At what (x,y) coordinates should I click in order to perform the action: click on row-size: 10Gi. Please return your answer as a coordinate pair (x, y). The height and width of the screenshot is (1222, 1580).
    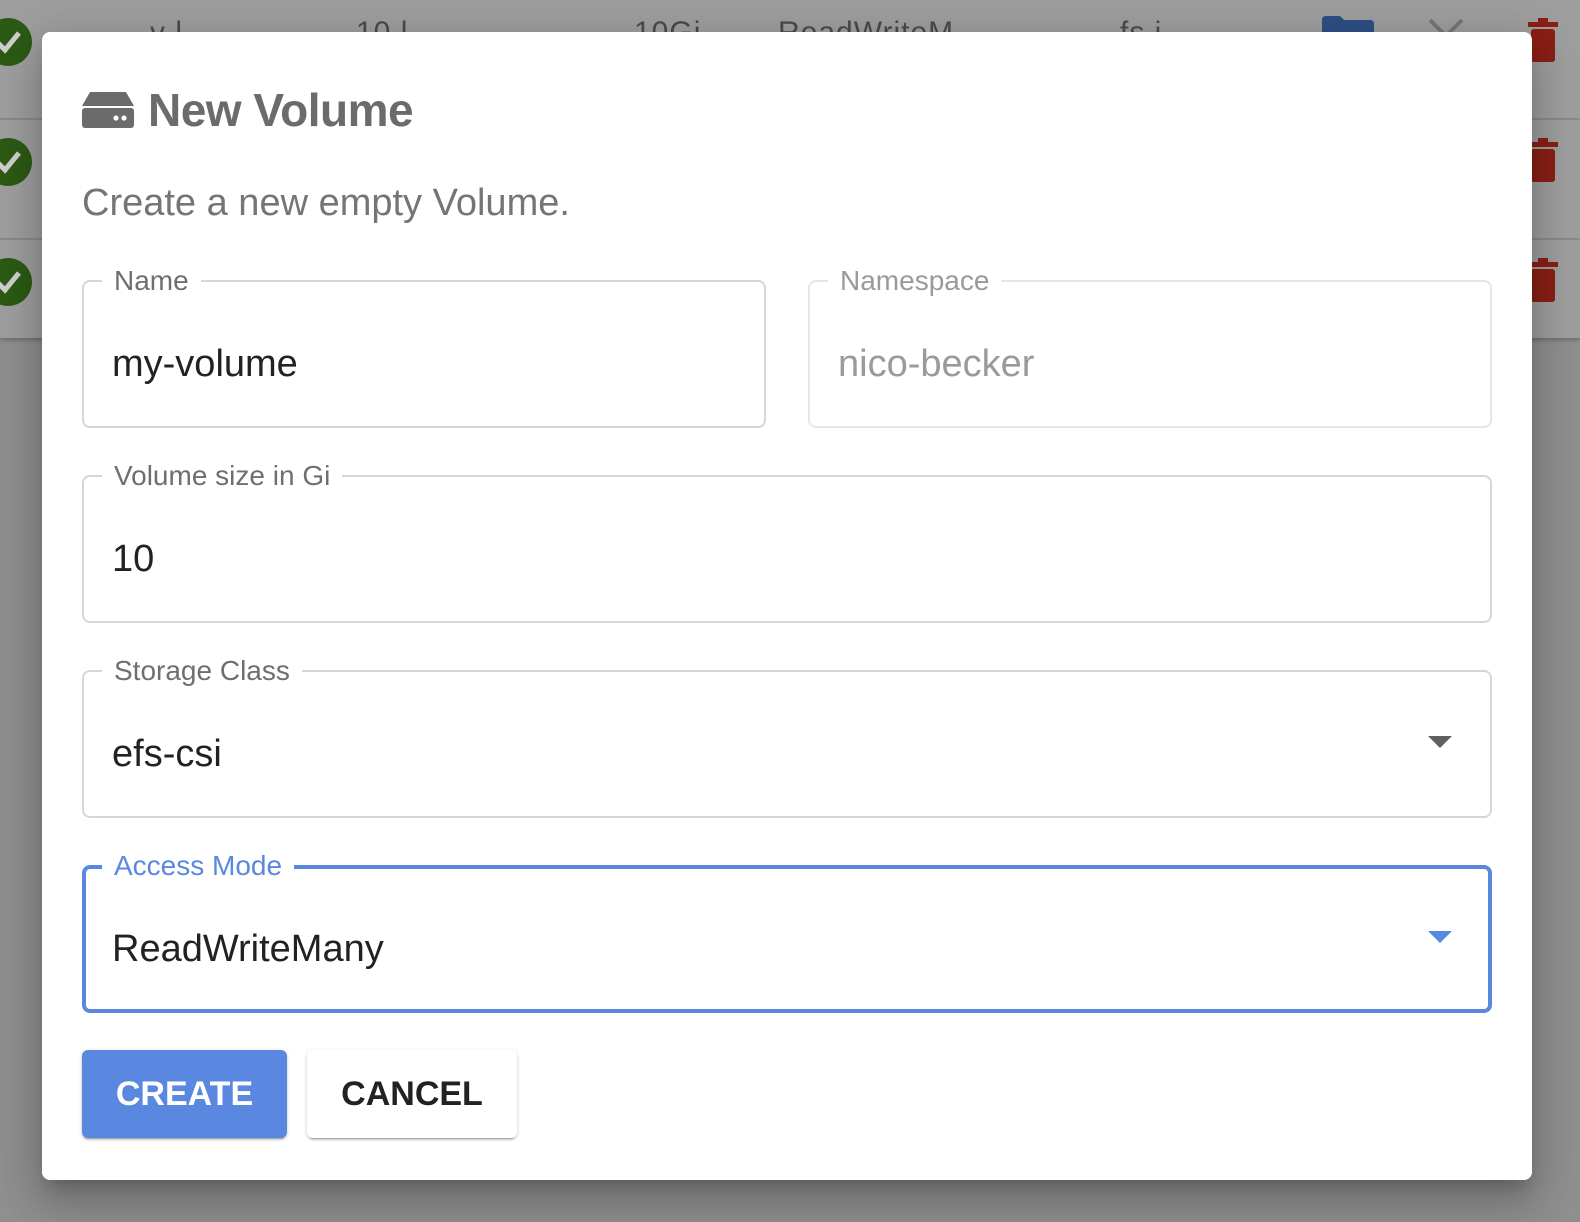
    Looking at the image, I should click on (667, 24).